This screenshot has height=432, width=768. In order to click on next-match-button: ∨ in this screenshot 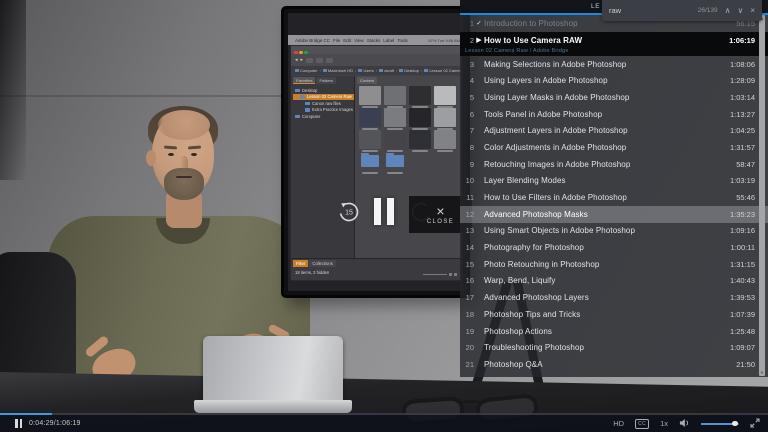, I will do `click(740, 10)`.